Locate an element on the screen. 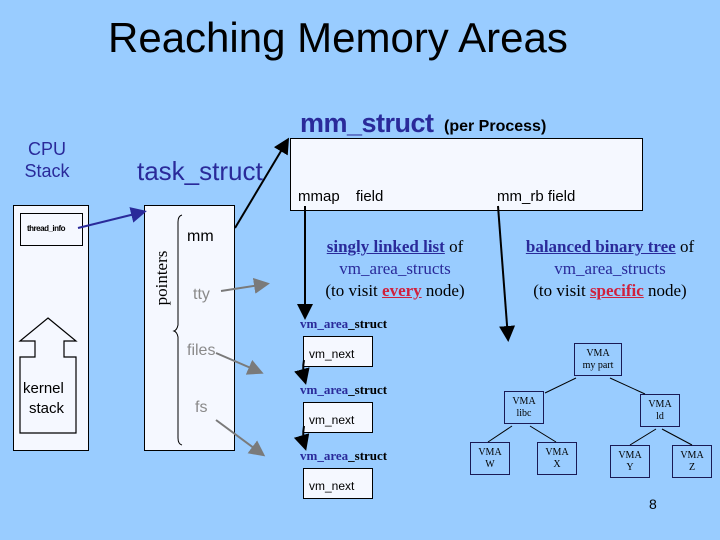 The width and height of the screenshot is (720, 540). files-arrow is located at coordinates (239, 363).